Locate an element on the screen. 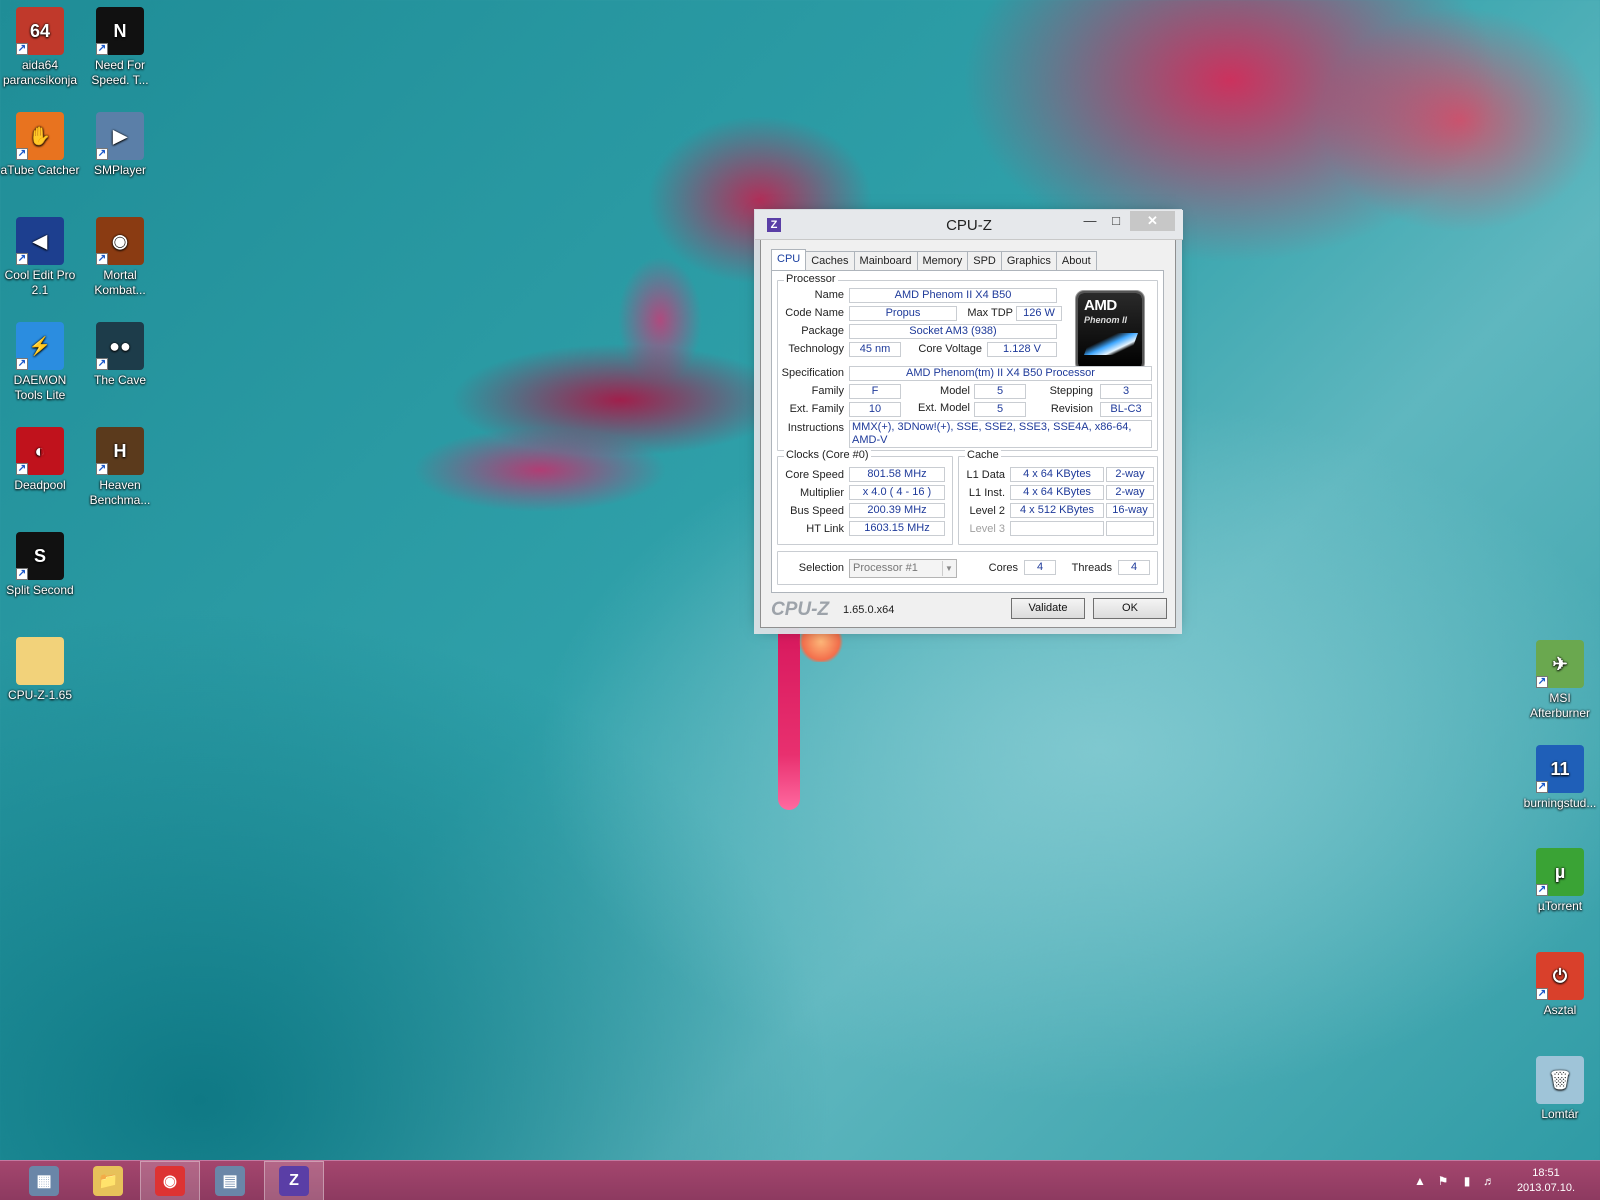 Image resolution: width=1600 pixels, height=1200 pixels. clocks-legend: Clocks (Core #0) is located at coordinates (827, 455).